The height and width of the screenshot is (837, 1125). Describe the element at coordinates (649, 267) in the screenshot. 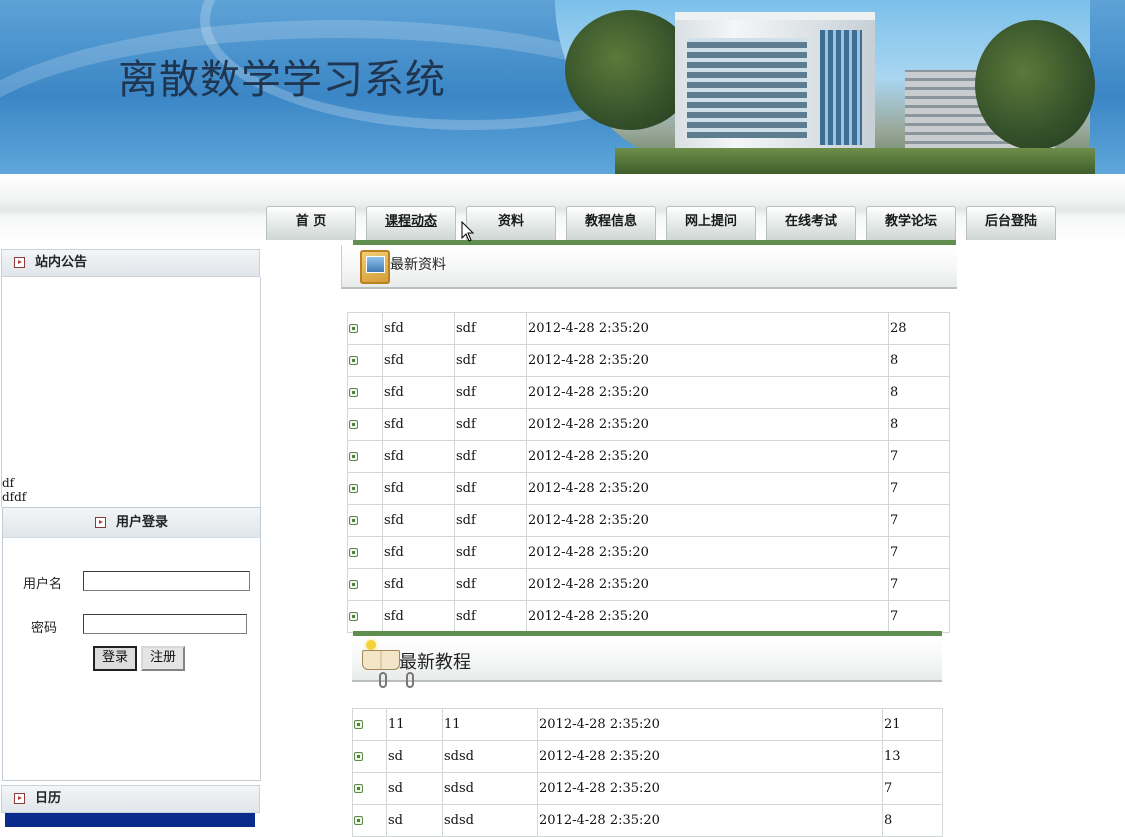

I see `materials-section-header: 最新资料` at that location.